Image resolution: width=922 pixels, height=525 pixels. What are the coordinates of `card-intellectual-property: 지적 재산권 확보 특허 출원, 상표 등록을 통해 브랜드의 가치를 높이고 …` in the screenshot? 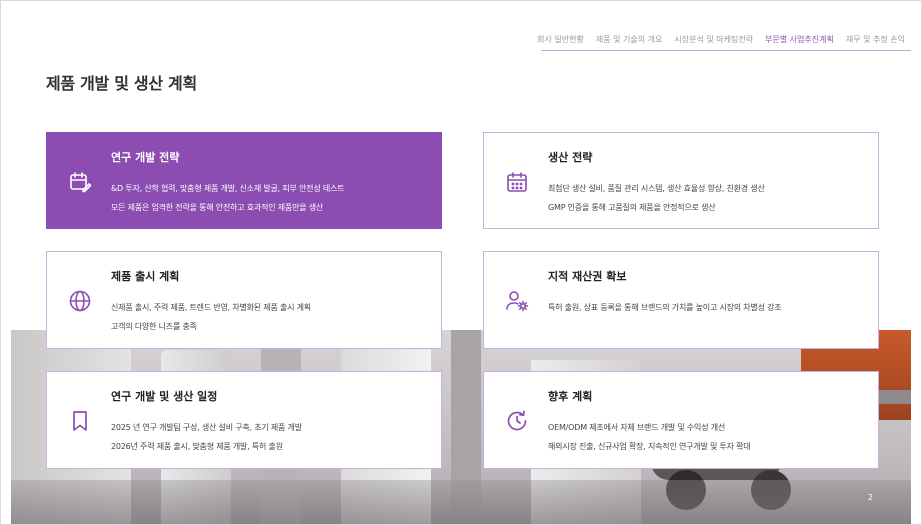 It's located at (681, 300).